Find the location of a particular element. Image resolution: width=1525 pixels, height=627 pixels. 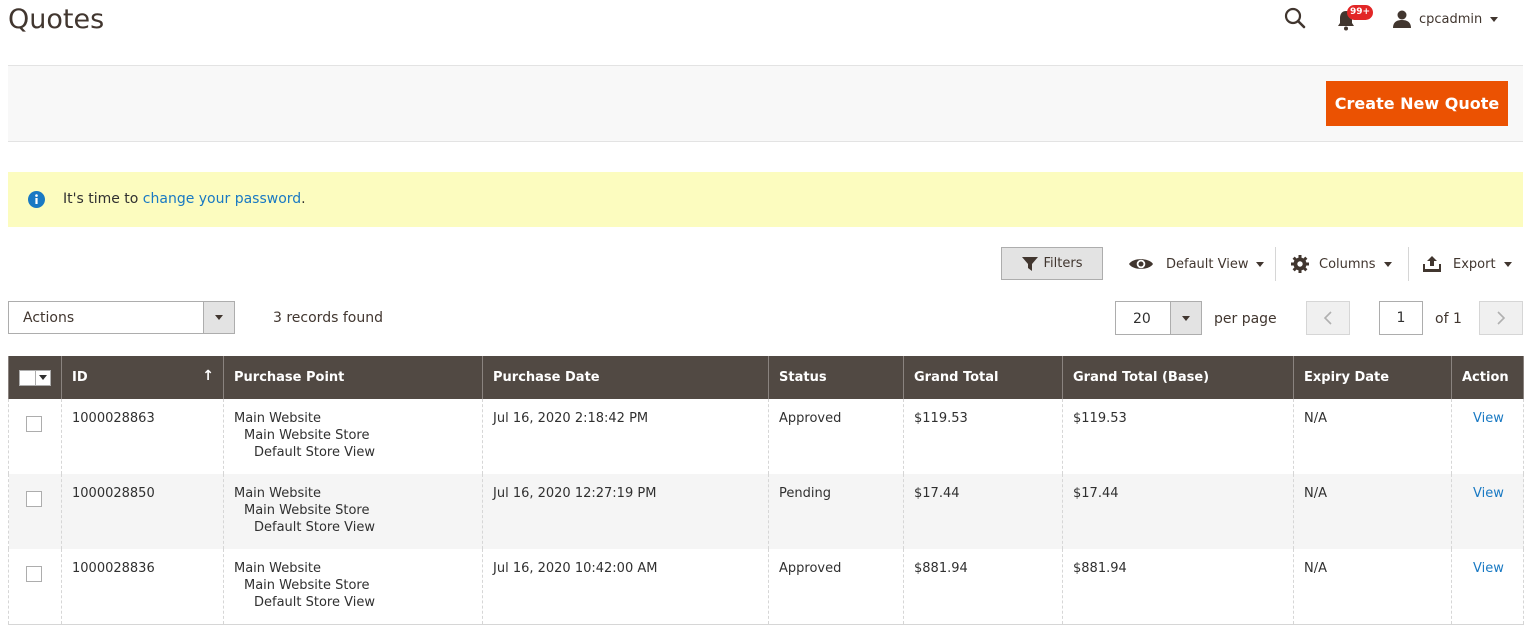

notifications-button: 99+ is located at coordinates (1354, 18).